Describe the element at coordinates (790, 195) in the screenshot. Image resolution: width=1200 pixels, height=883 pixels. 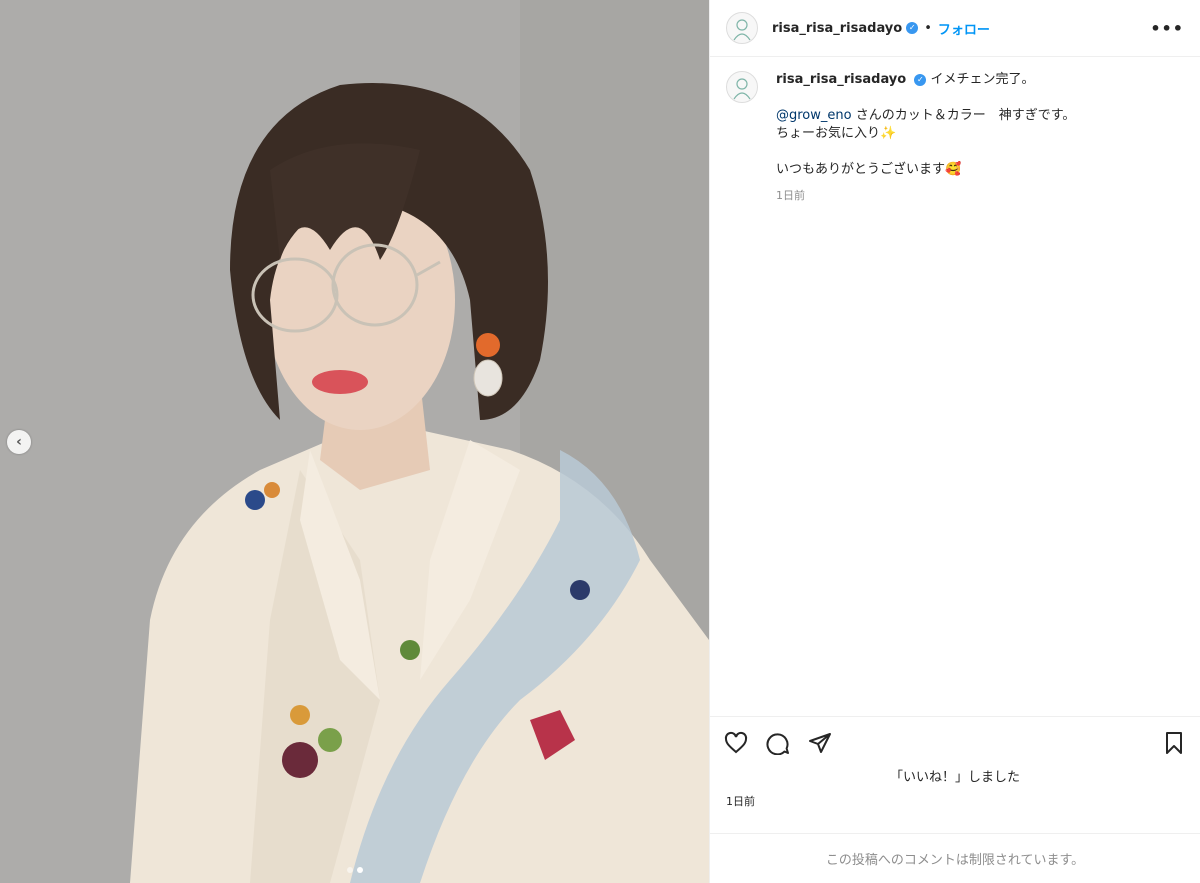
I see `caption-time: 1日前` at that location.